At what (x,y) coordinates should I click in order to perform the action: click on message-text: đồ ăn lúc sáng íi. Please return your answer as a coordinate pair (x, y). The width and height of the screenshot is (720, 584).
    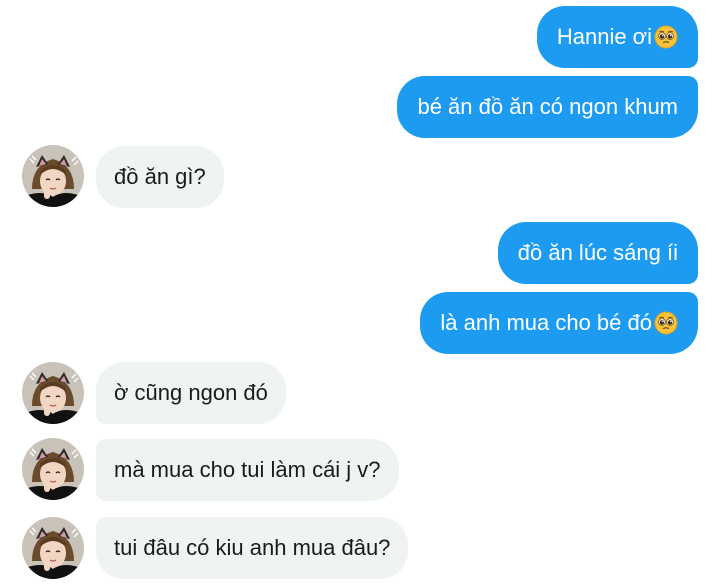
    Looking at the image, I should click on (597, 252).